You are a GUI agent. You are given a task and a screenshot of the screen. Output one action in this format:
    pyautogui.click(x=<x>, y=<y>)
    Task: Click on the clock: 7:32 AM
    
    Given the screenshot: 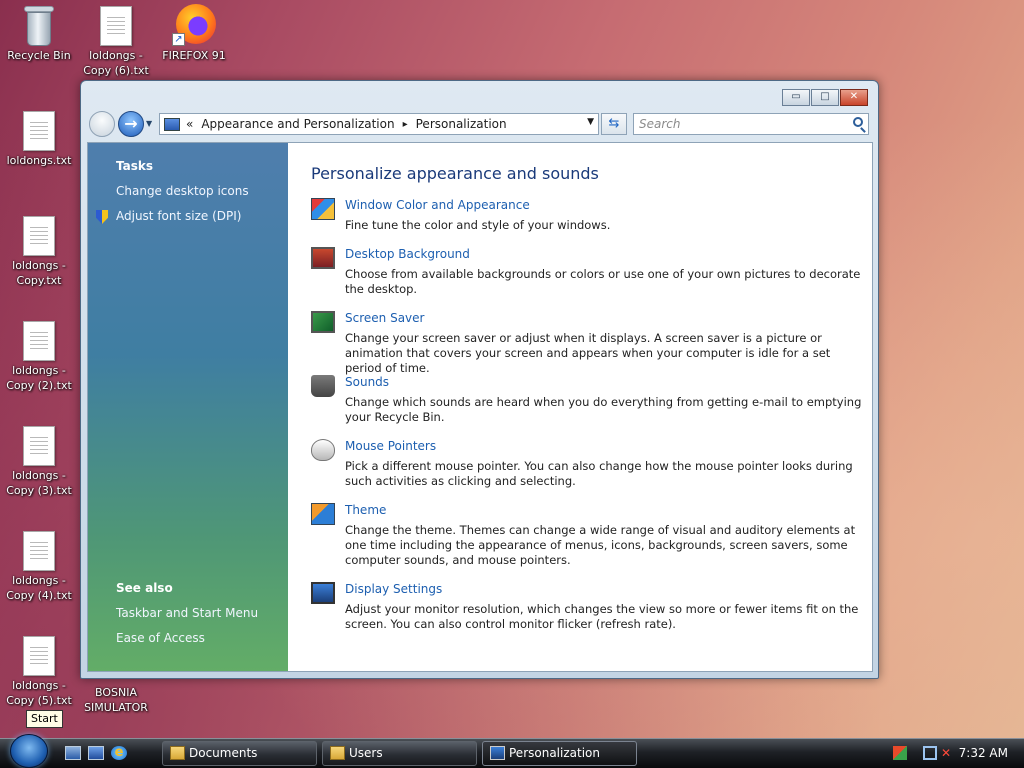 What is the action you would take?
    pyautogui.click(x=983, y=753)
    